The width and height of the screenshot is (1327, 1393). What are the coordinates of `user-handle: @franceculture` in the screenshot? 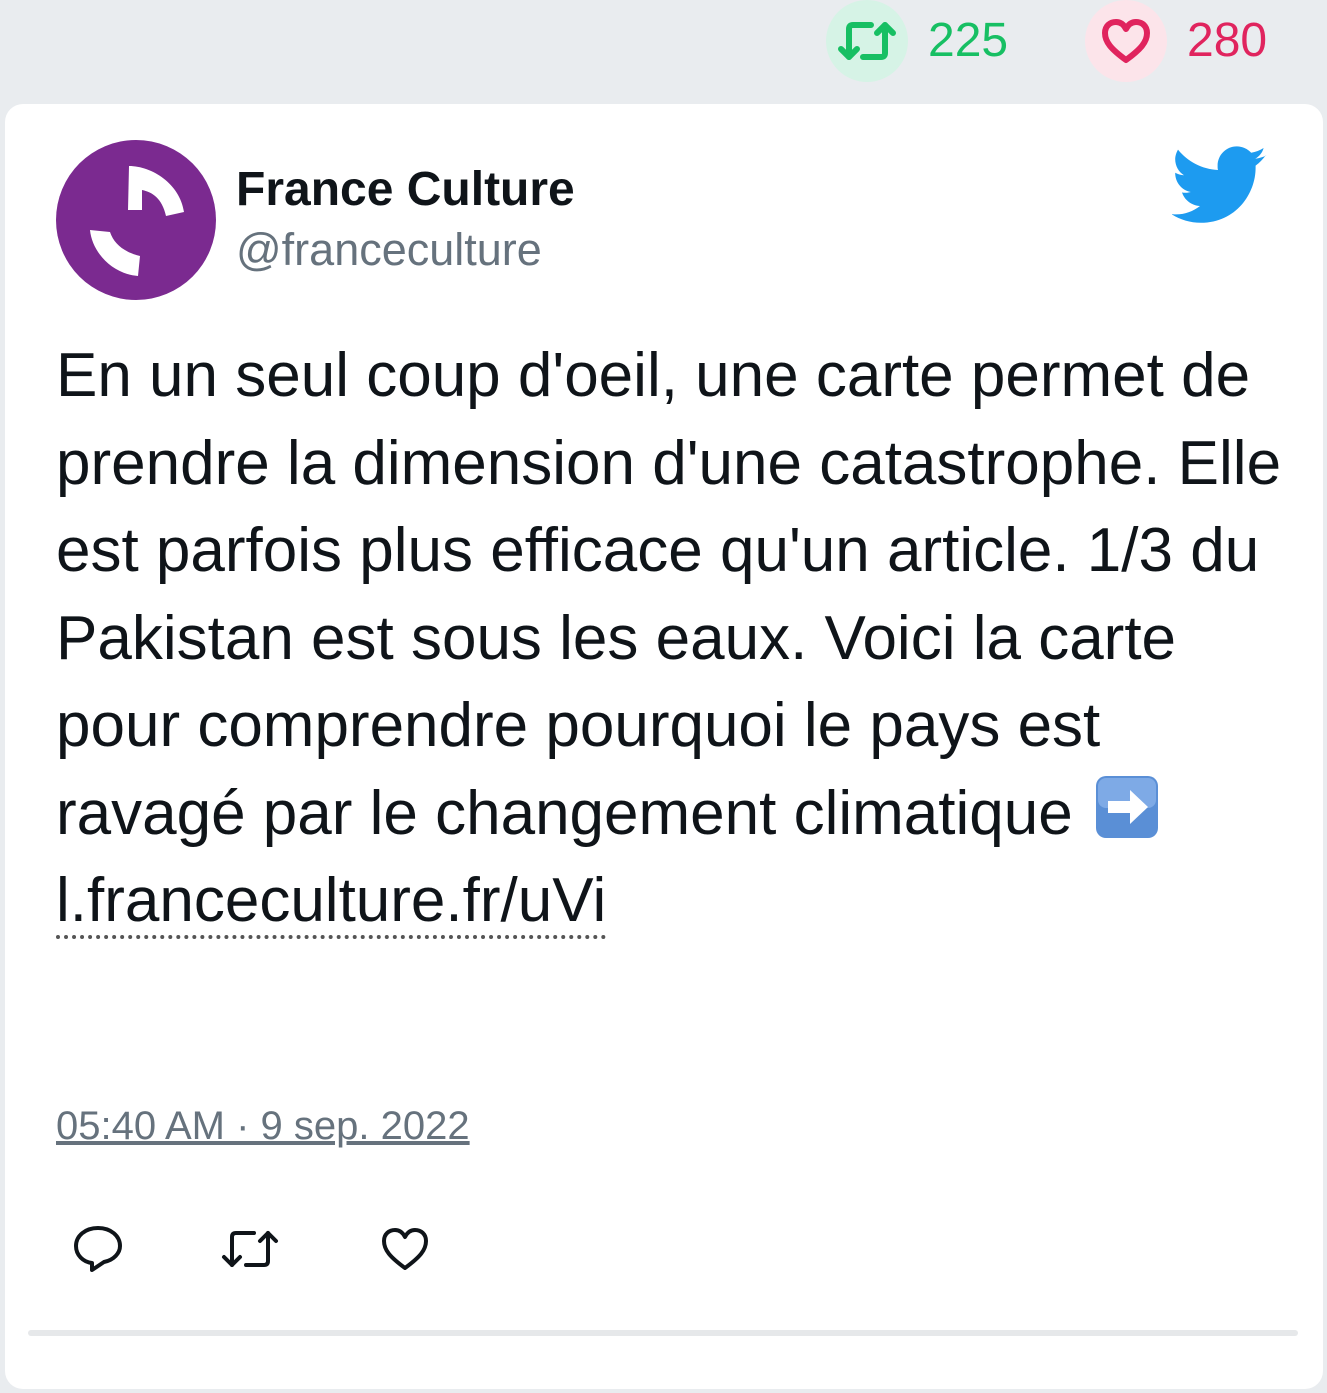 It's located at (389, 250).